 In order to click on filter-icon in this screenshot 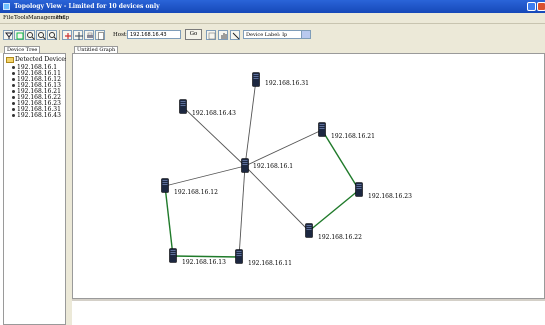, I will do `click(9, 35)`.